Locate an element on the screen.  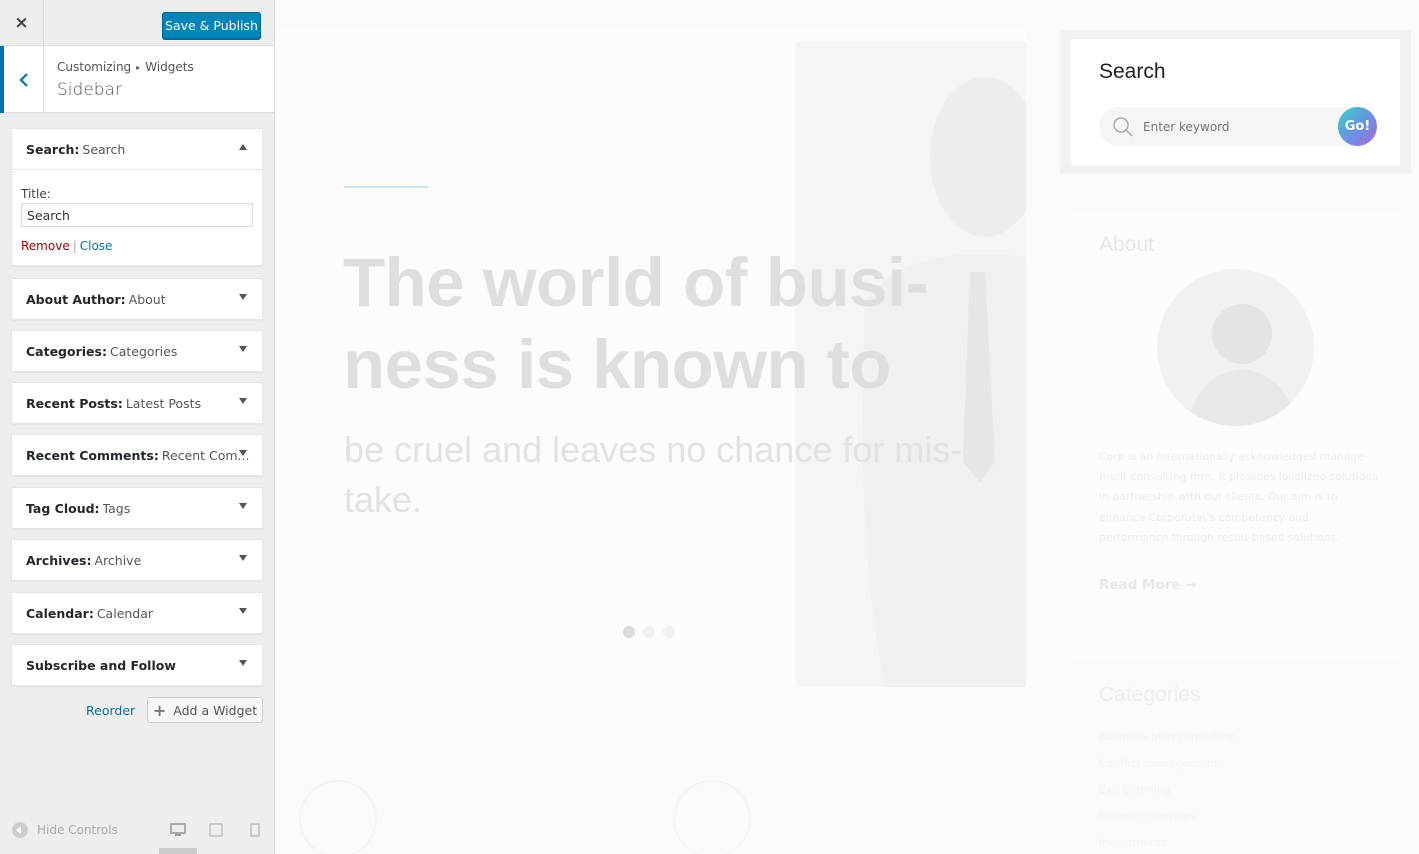
add-widget-label: Add a Widget is located at coordinates (215, 710).